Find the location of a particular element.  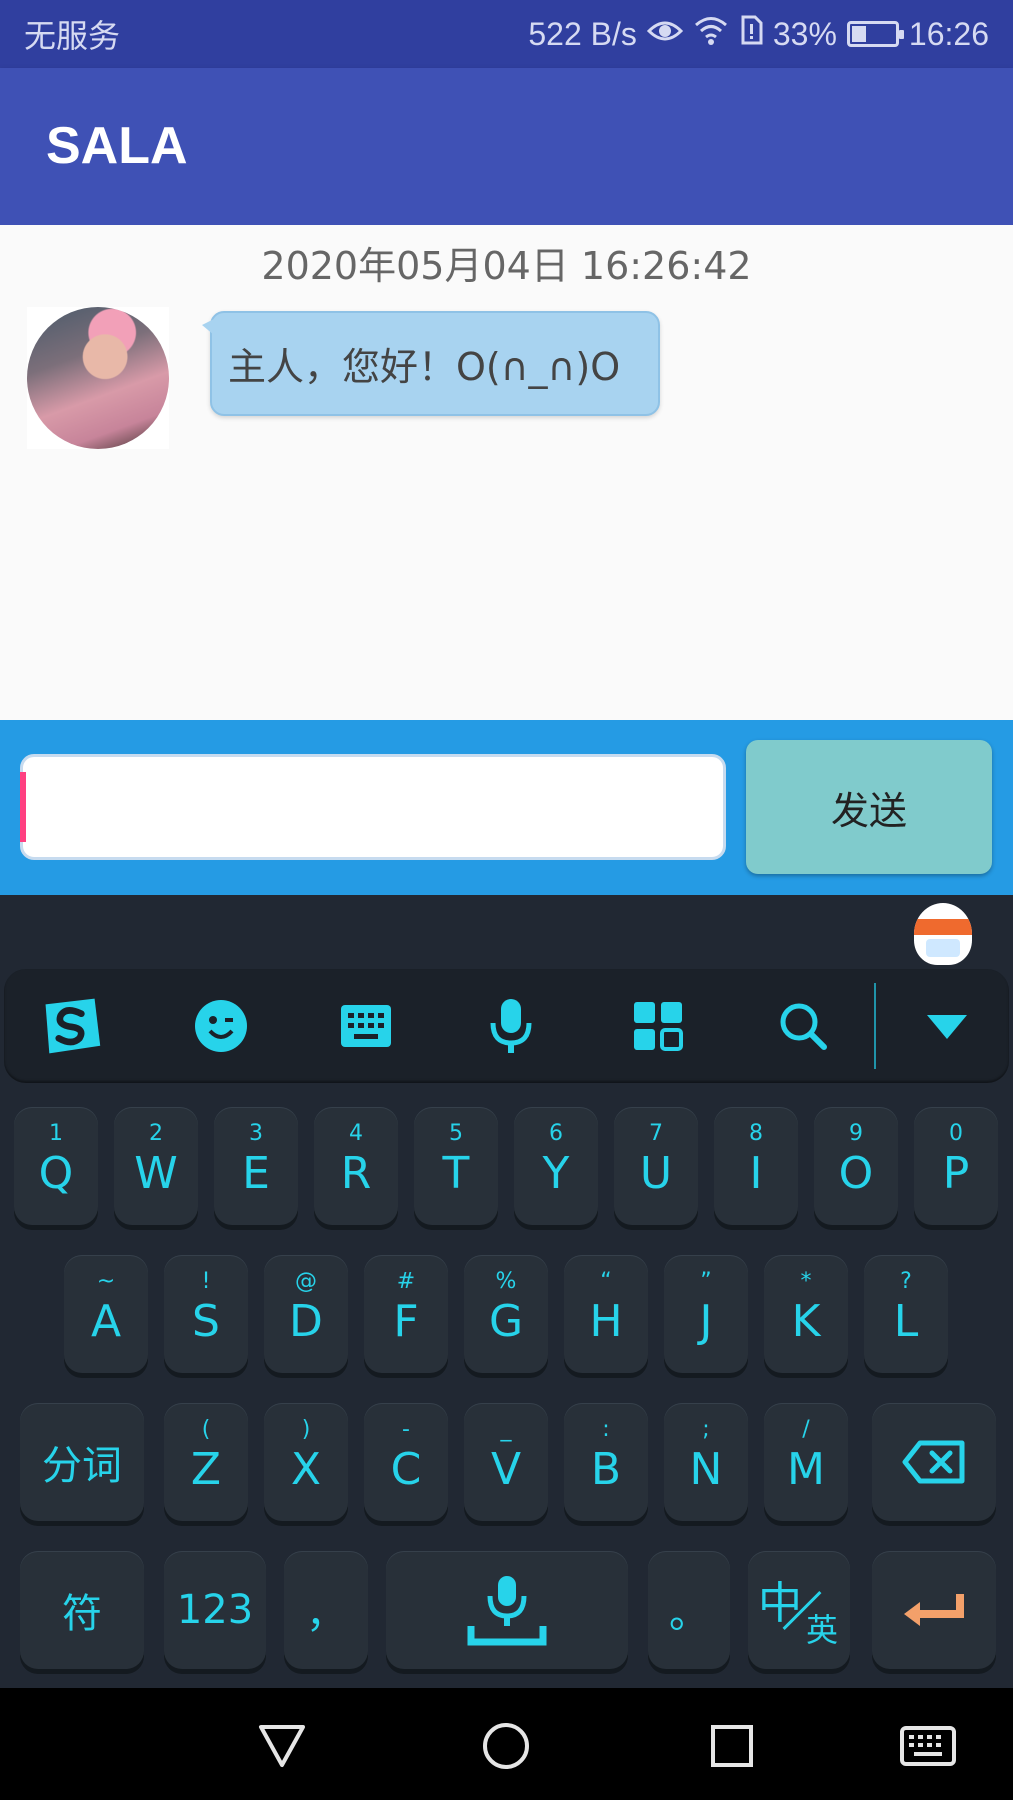

key-z: (Z is located at coordinates (206, 1462).